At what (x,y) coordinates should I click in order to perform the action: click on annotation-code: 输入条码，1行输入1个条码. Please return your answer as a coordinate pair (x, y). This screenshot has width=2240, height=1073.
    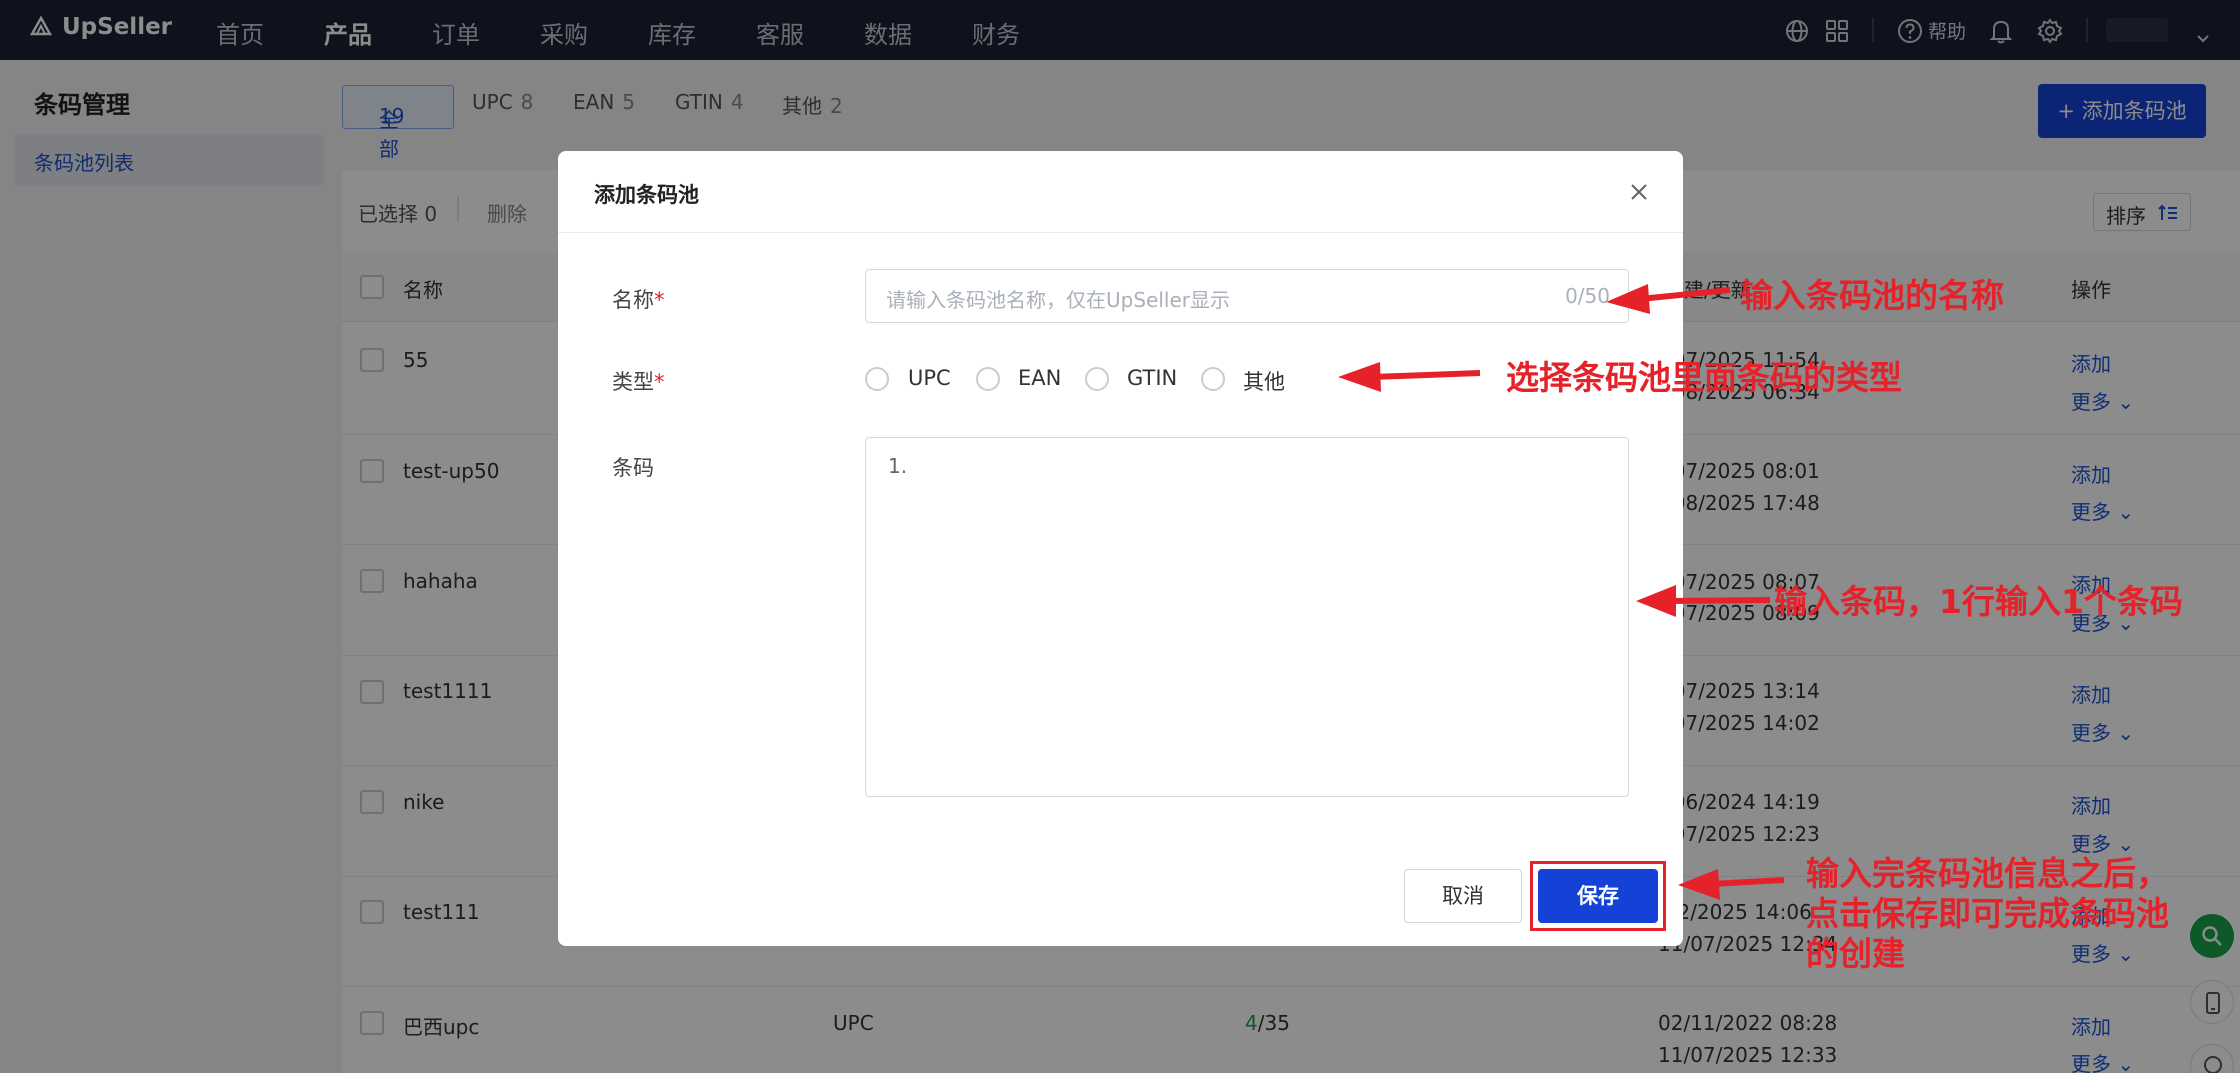
    Looking at the image, I should click on (1978, 601).